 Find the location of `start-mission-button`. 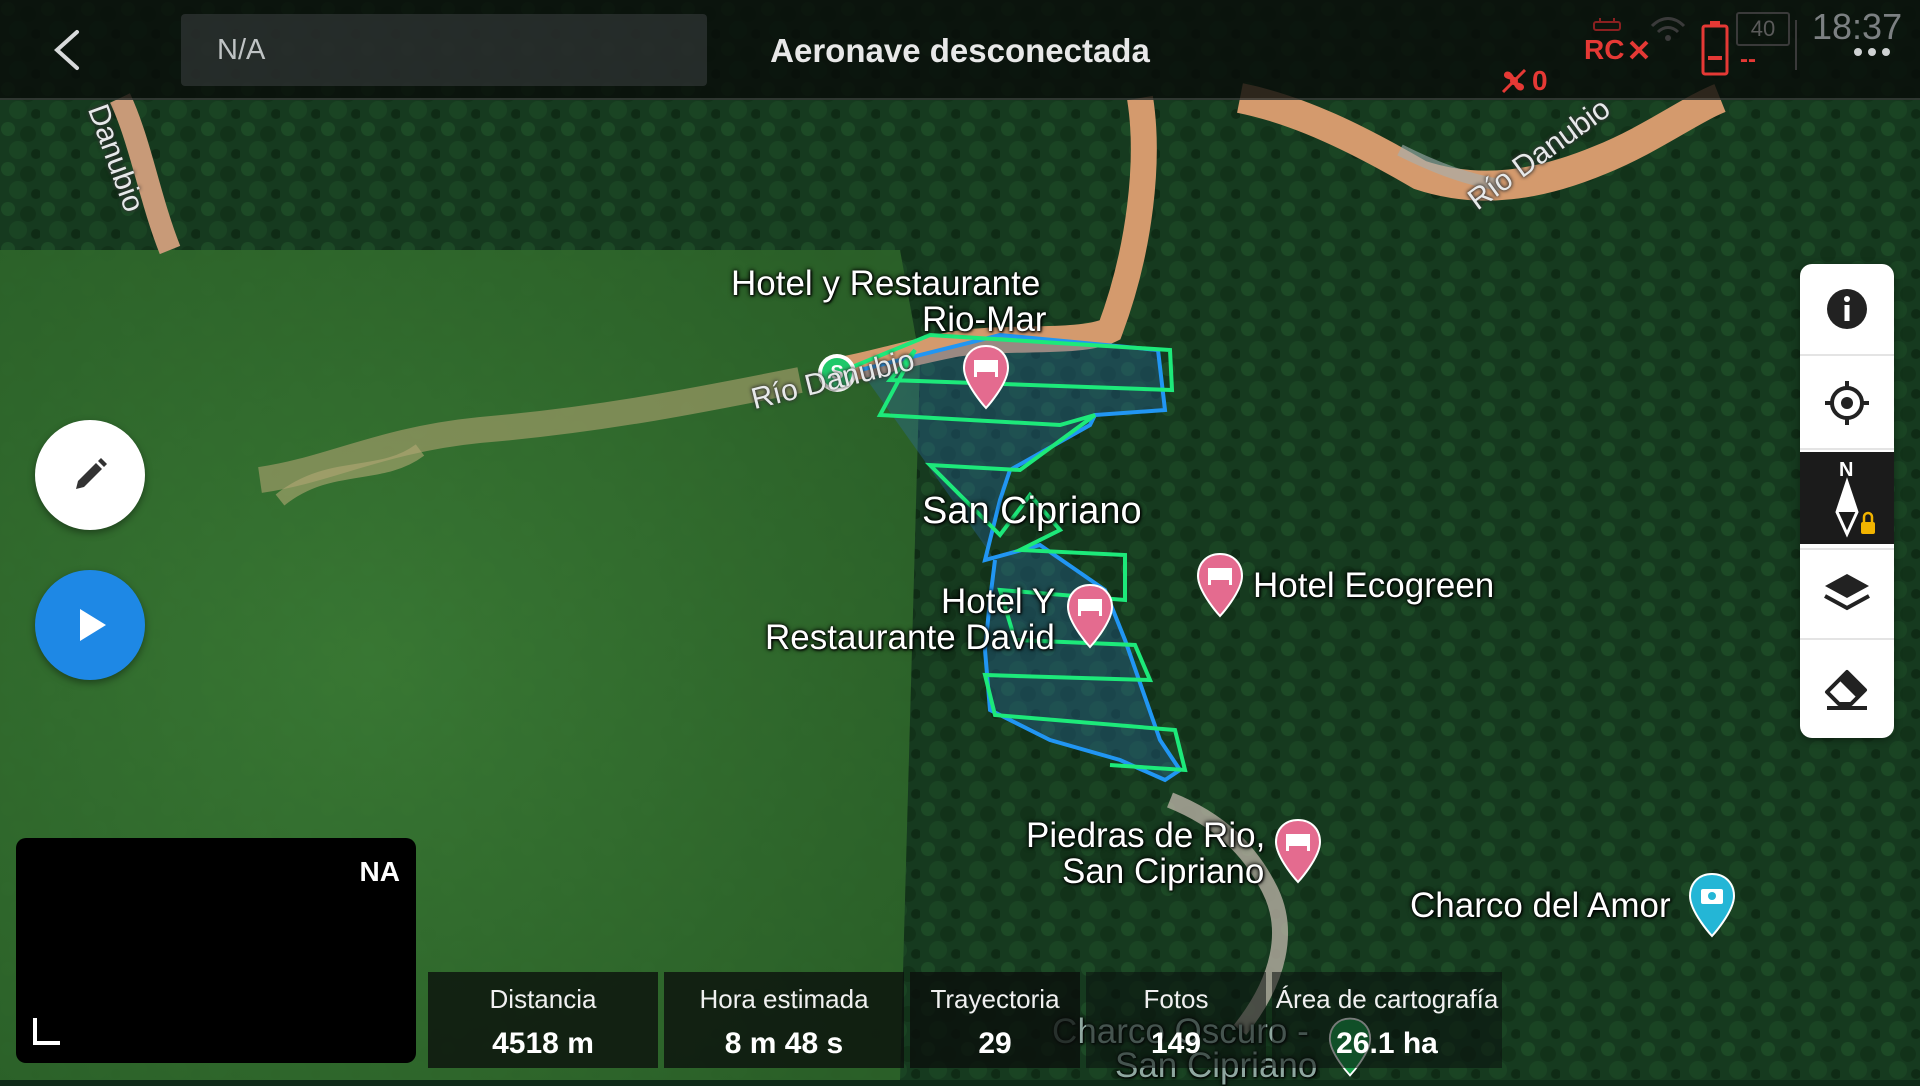

start-mission-button is located at coordinates (90, 625).